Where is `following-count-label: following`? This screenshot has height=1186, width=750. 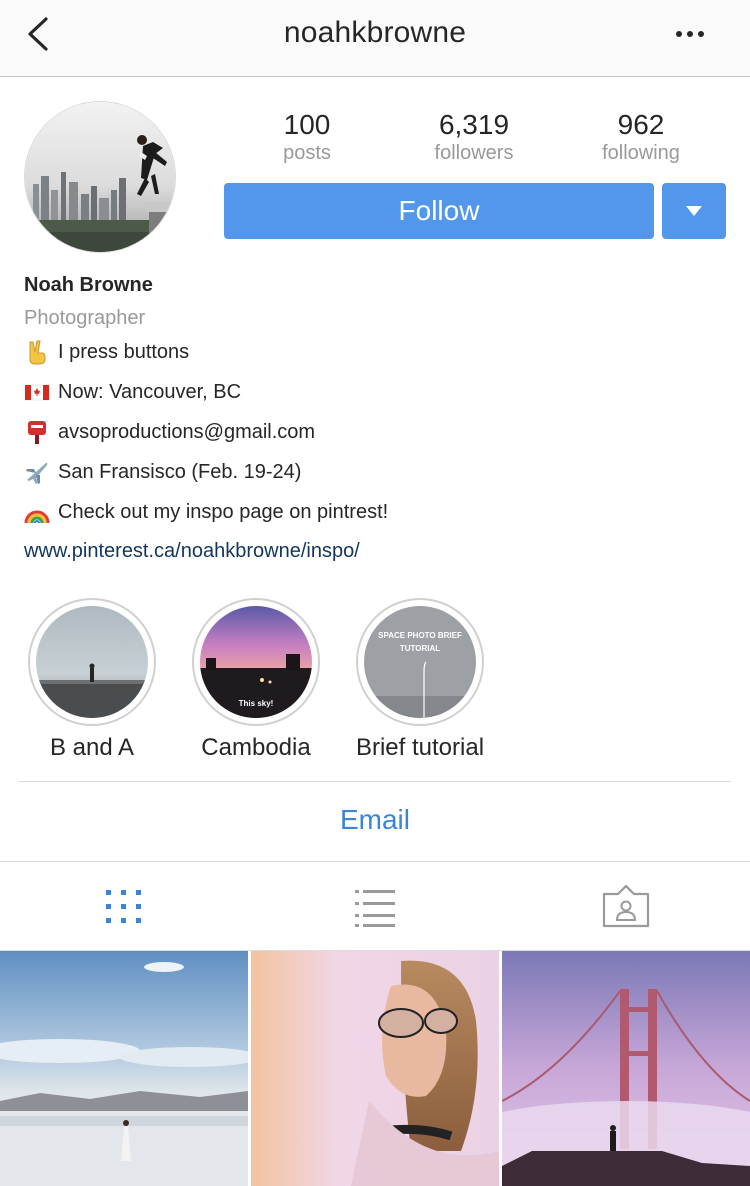
following-count-label: following is located at coordinates (641, 153).